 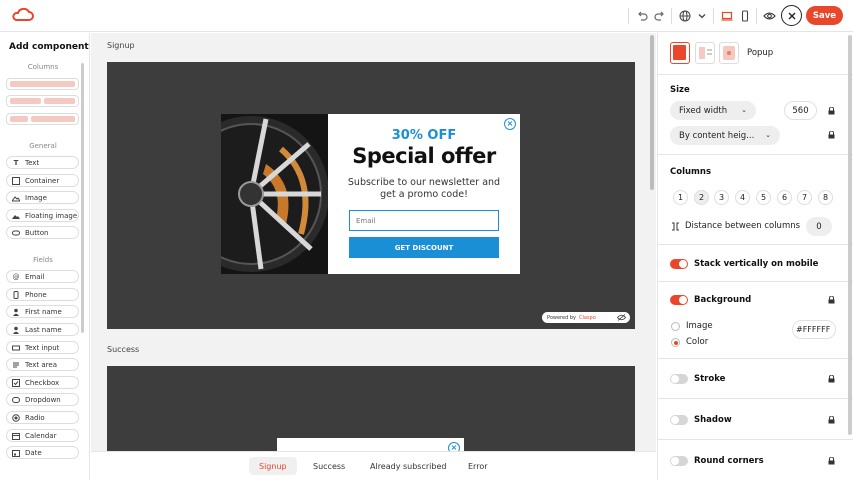 I want to click on undo-icon, so click(x=642, y=16).